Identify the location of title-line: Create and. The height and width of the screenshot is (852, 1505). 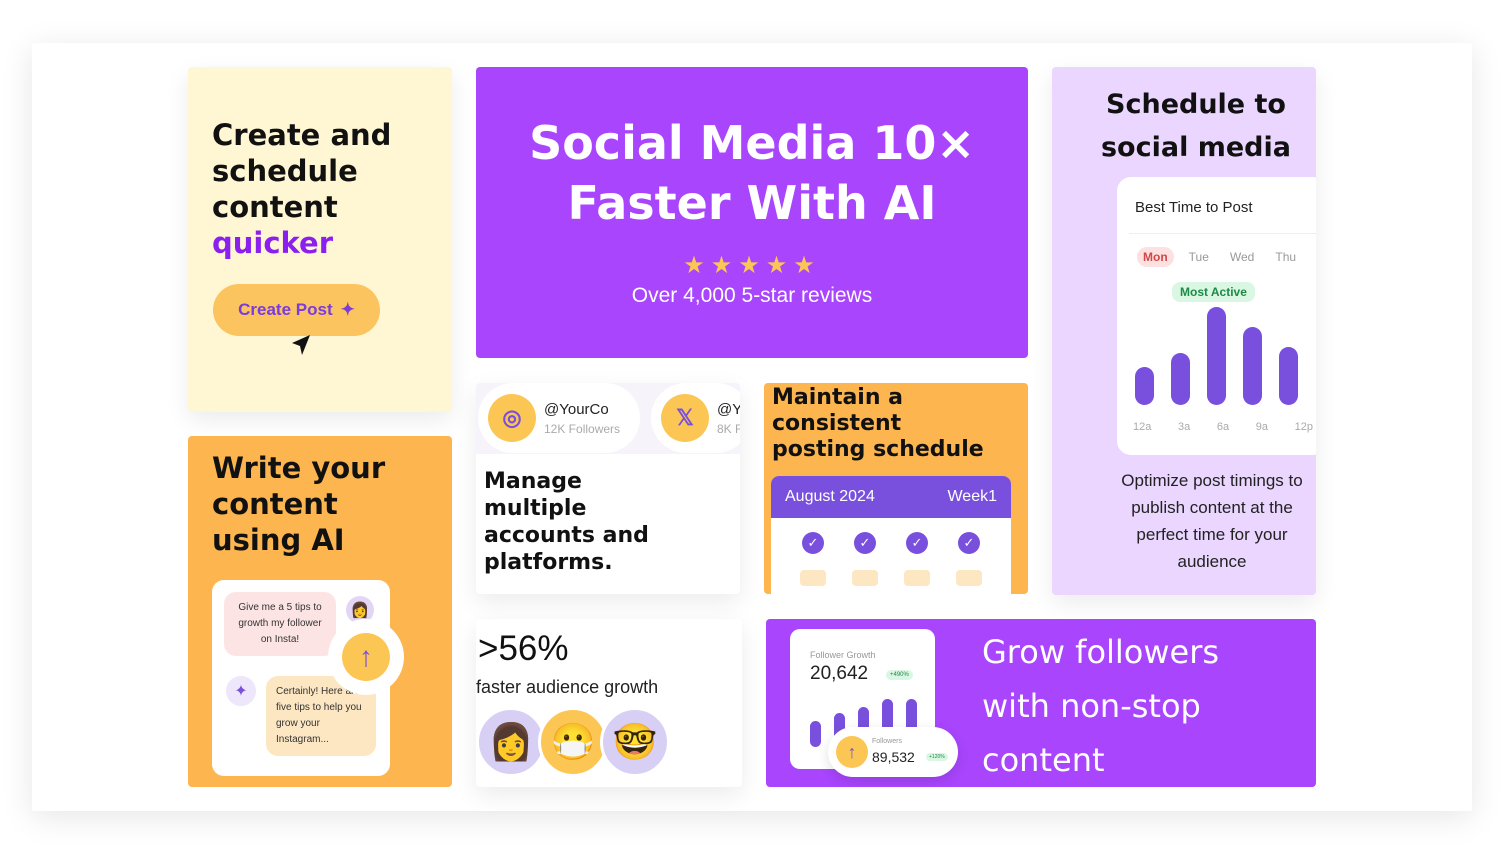
(302, 135).